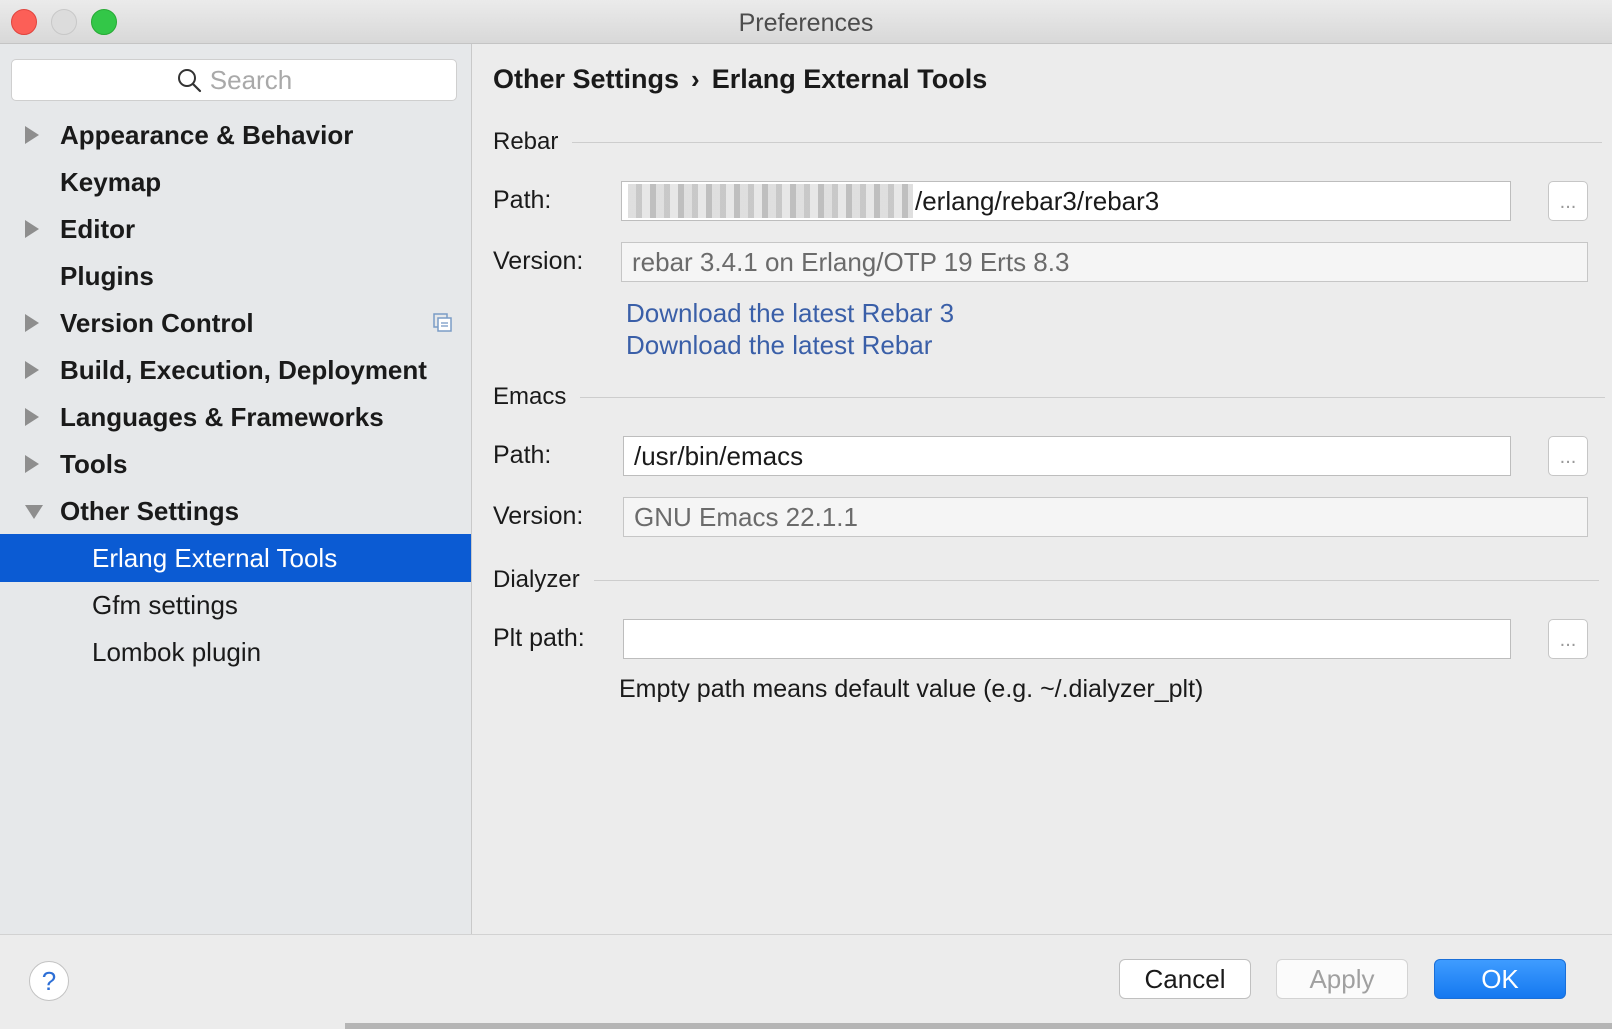 The image size is (1612, 1029). I want to click on emacs-version-field: GNU Emacs 22.1.1, so click(1105, 517).